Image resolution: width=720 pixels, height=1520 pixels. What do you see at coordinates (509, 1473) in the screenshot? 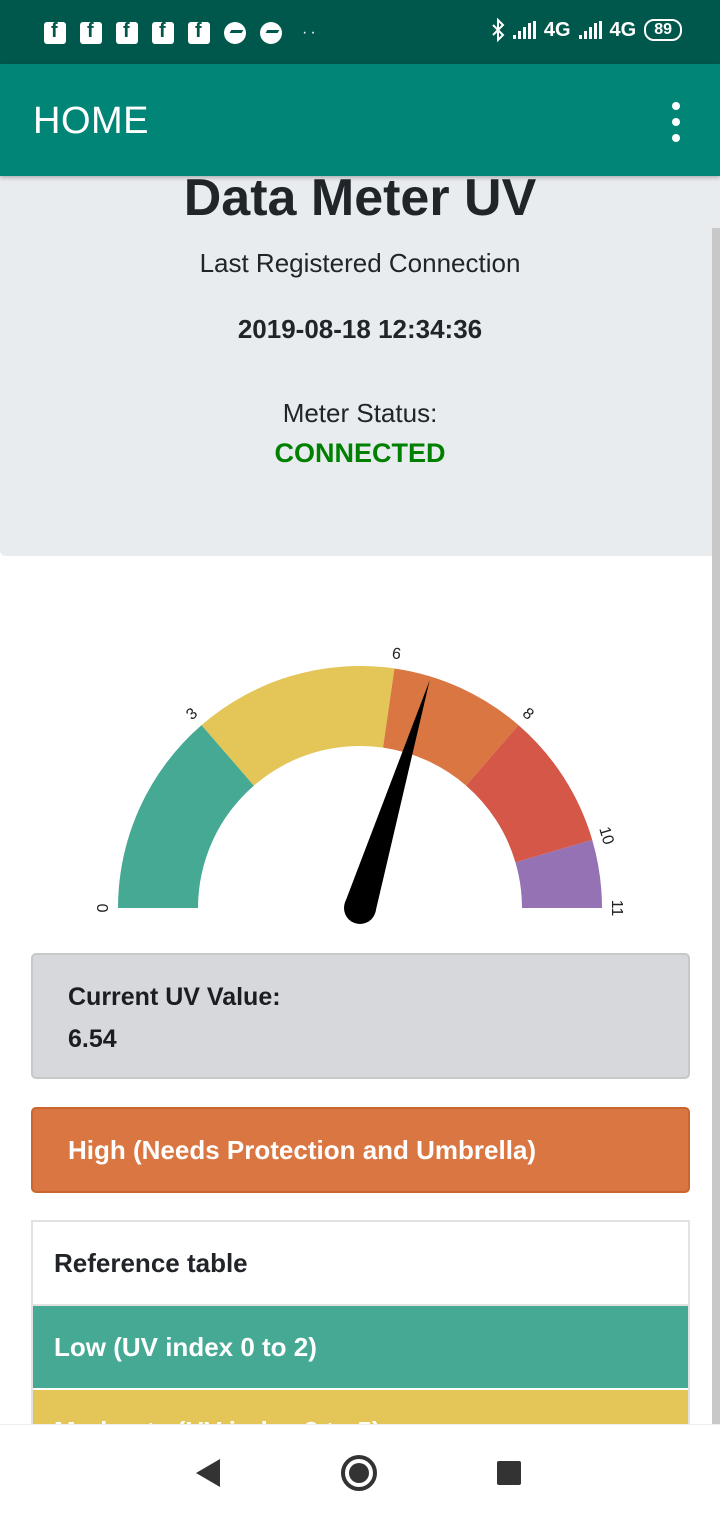
I see `recent-apps-icon` at bounding box center [509, 1473].